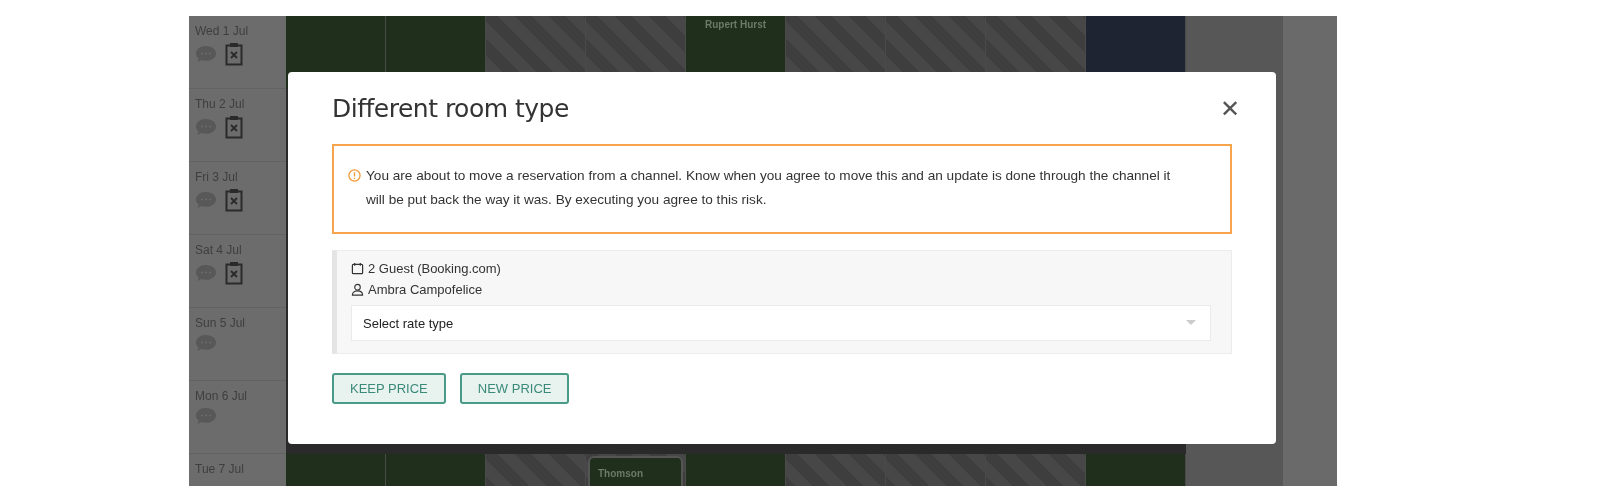  Describe the element at coordinates (357, 268) in the screenshot. I see `calendar-icon` at that location.